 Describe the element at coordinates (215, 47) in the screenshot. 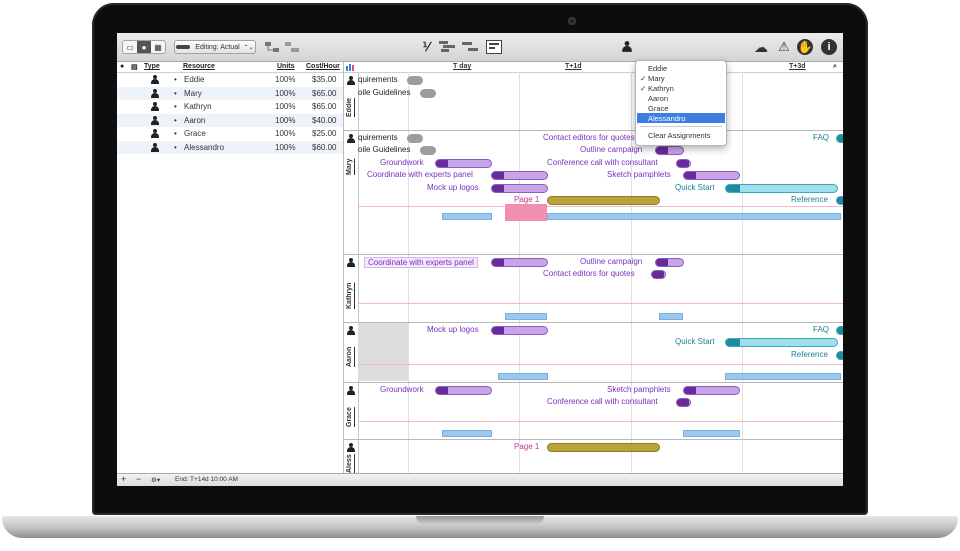

I see `editing-mode-popup: Editing: Actual ⌃⌄` at that location.